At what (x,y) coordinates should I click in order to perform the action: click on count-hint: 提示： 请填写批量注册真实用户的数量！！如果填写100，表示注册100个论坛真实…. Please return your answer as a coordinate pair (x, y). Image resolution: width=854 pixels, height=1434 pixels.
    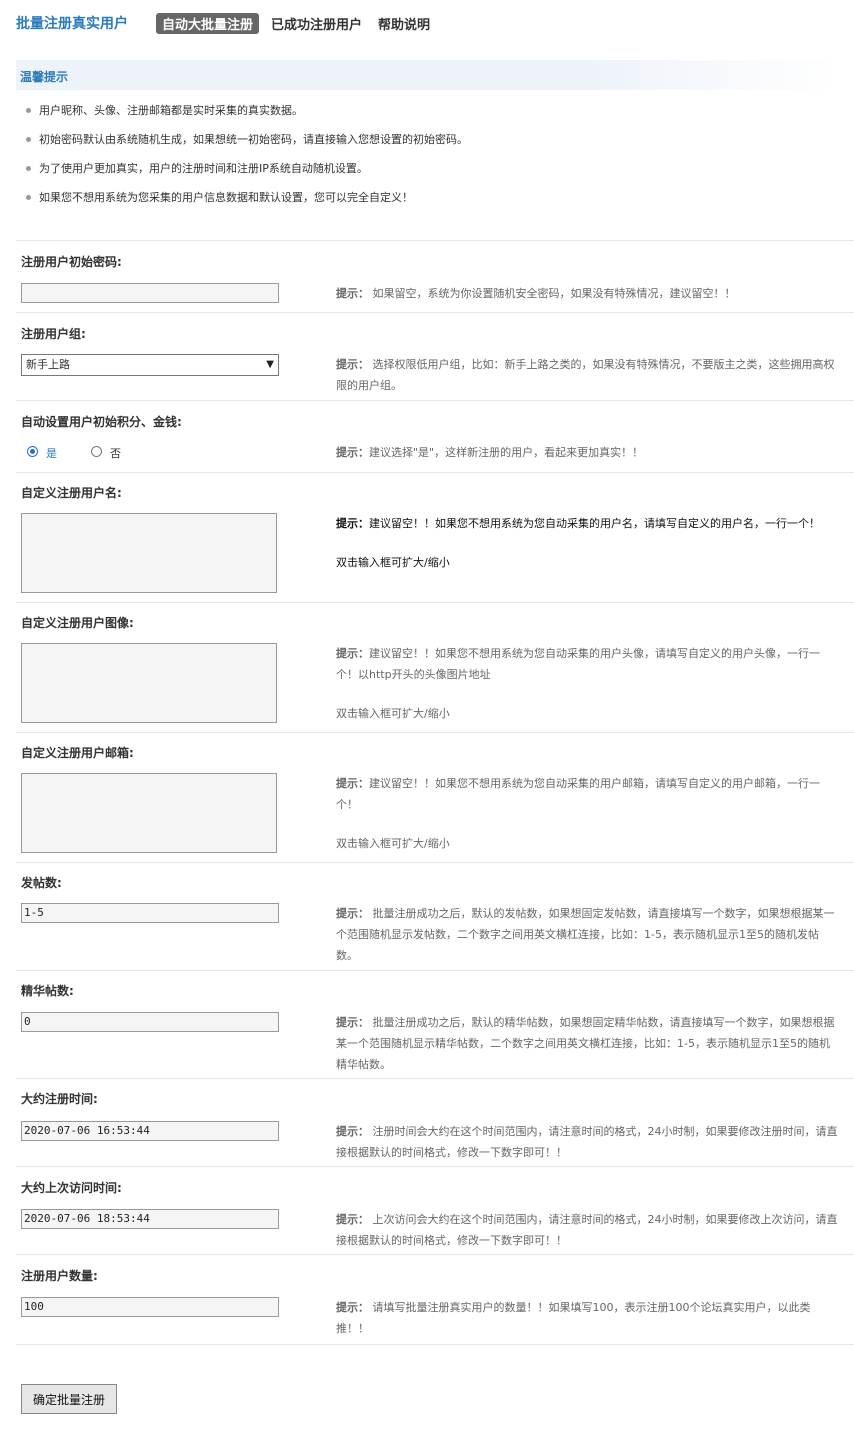
    Looking at the image, I should click on (573, 1318).